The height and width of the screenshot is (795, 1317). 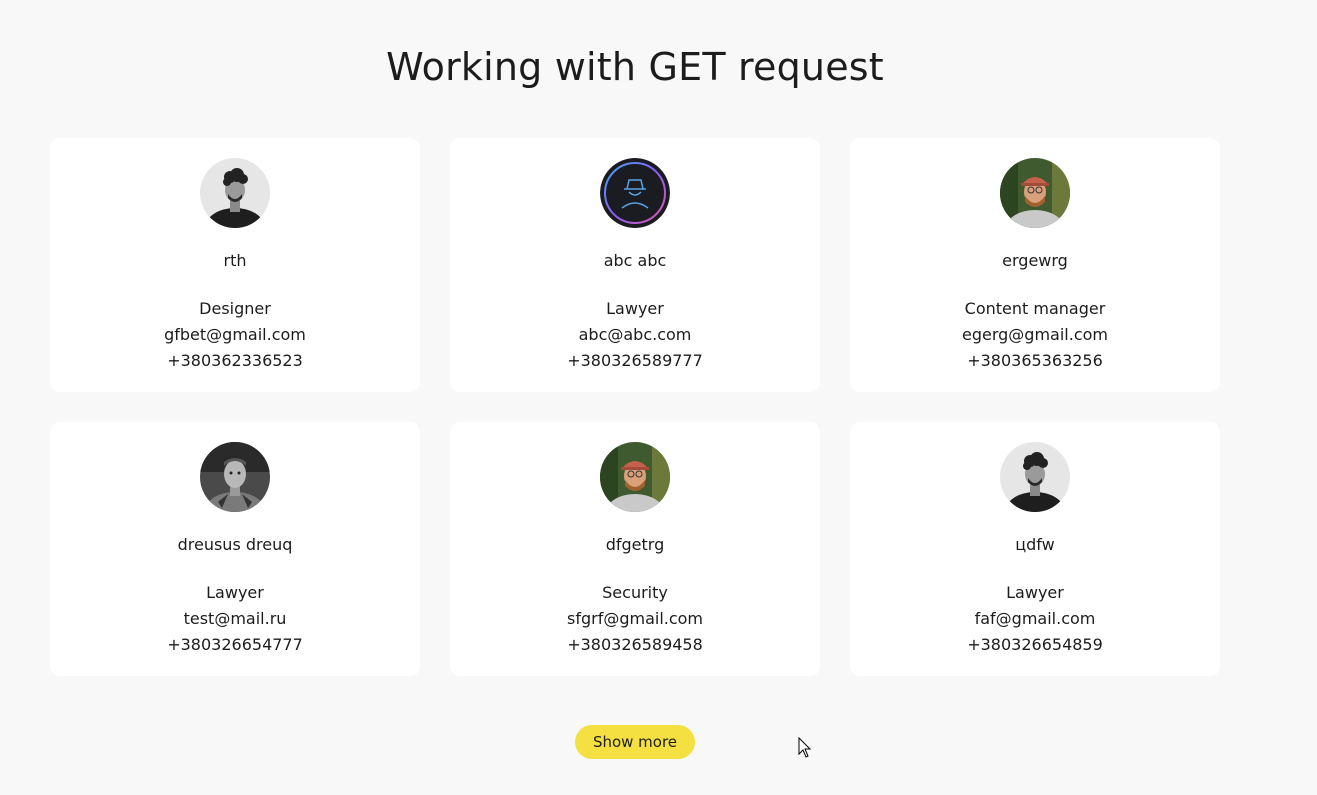 What do you see at coordinates (235, 644) in the screenshot?
I see `user-phone: +380326654777` at bounding box center [235, 644].